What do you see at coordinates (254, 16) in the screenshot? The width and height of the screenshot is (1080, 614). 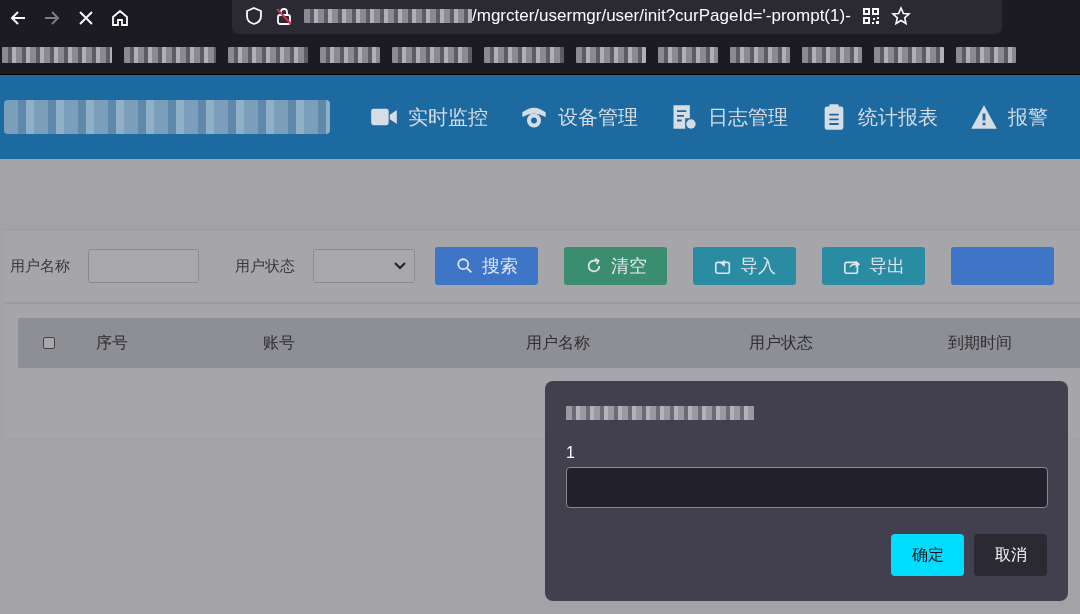 I see `shield-icon` at bounding box center [254, 16].